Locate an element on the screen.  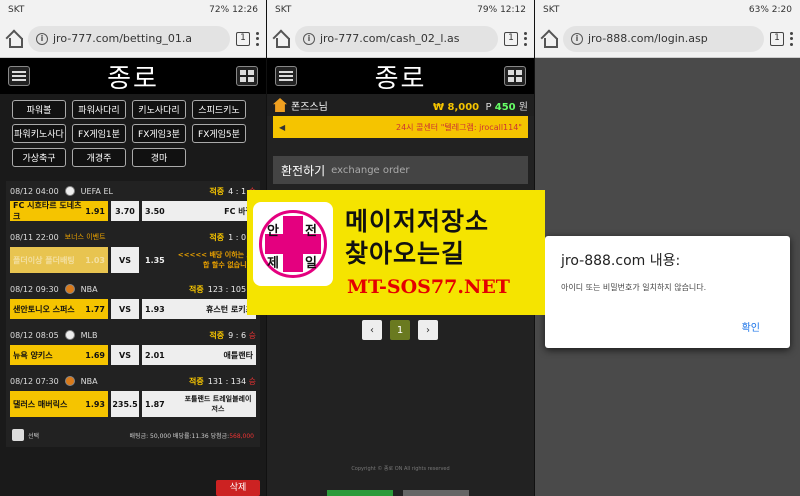
ad-site-url: MT-SOS77.NET is located at coordinates (428, 287).